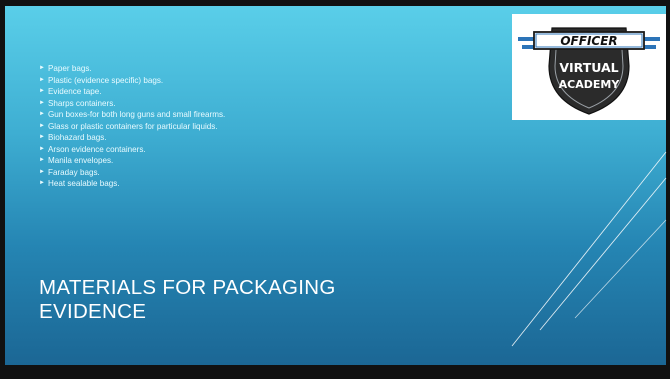 The width and height of the screenshot is (670, 379). I want to click on bullet-text: Biohazard bags., so click(77, 137).